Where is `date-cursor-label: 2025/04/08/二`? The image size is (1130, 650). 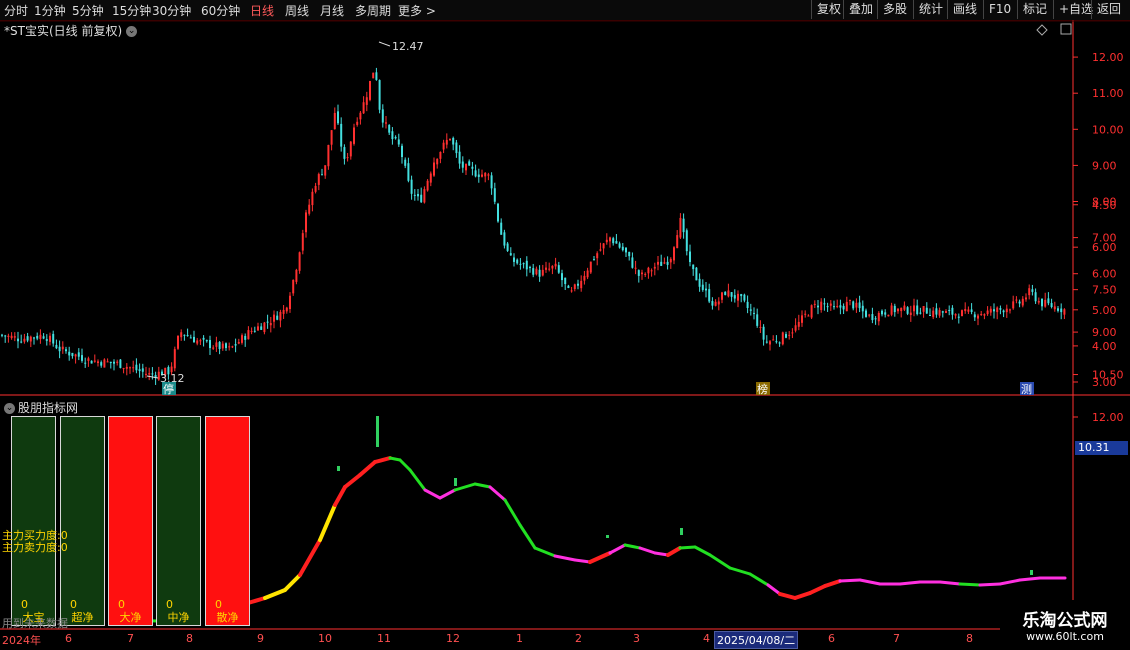 date-cursor-label: 2025/04/08/二 is located at coordinates (756, 640).